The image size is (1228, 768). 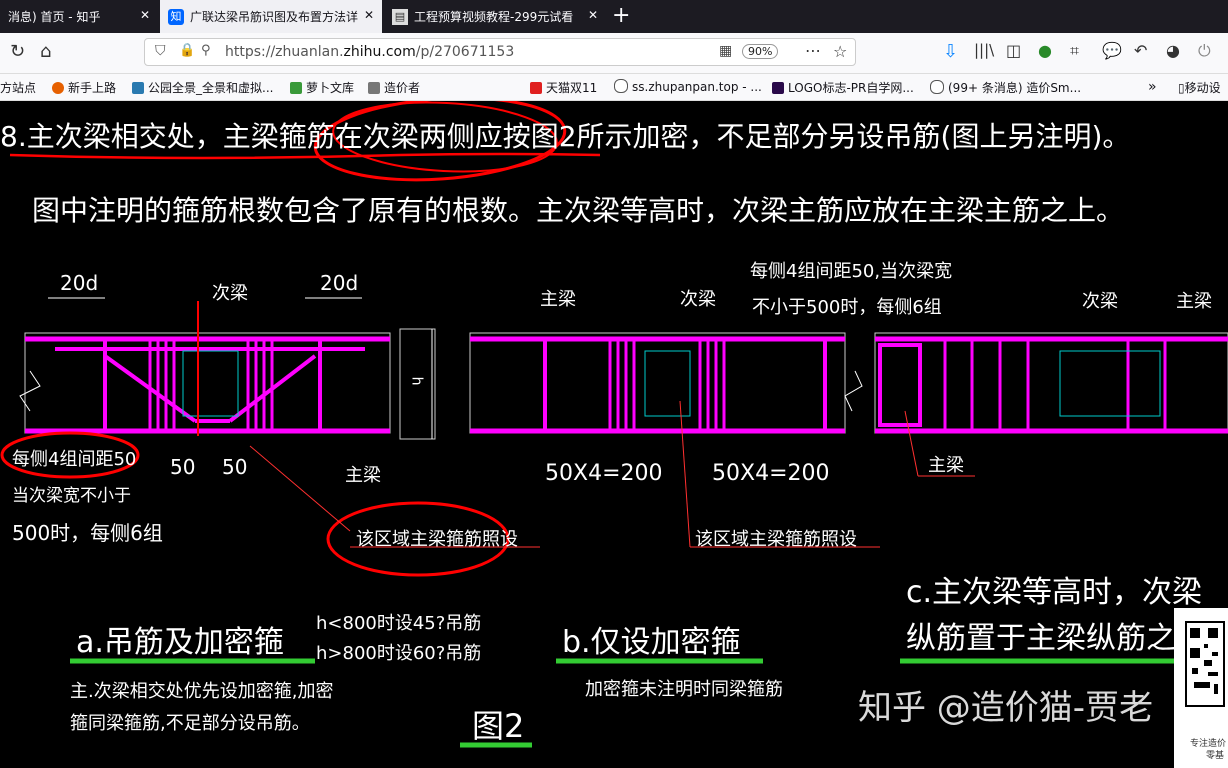 I want to click on home-icon: ⌂, so click(x=45, y=51).